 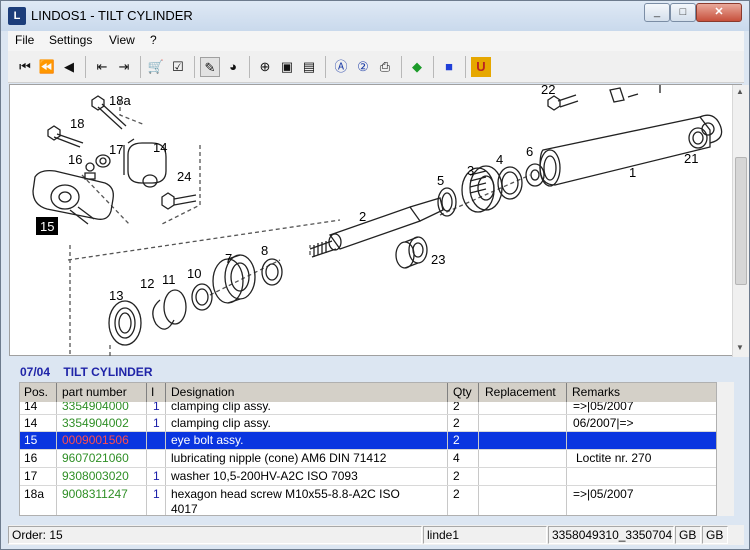 I want to click on menu-view: View, so click(x=122, y=40).